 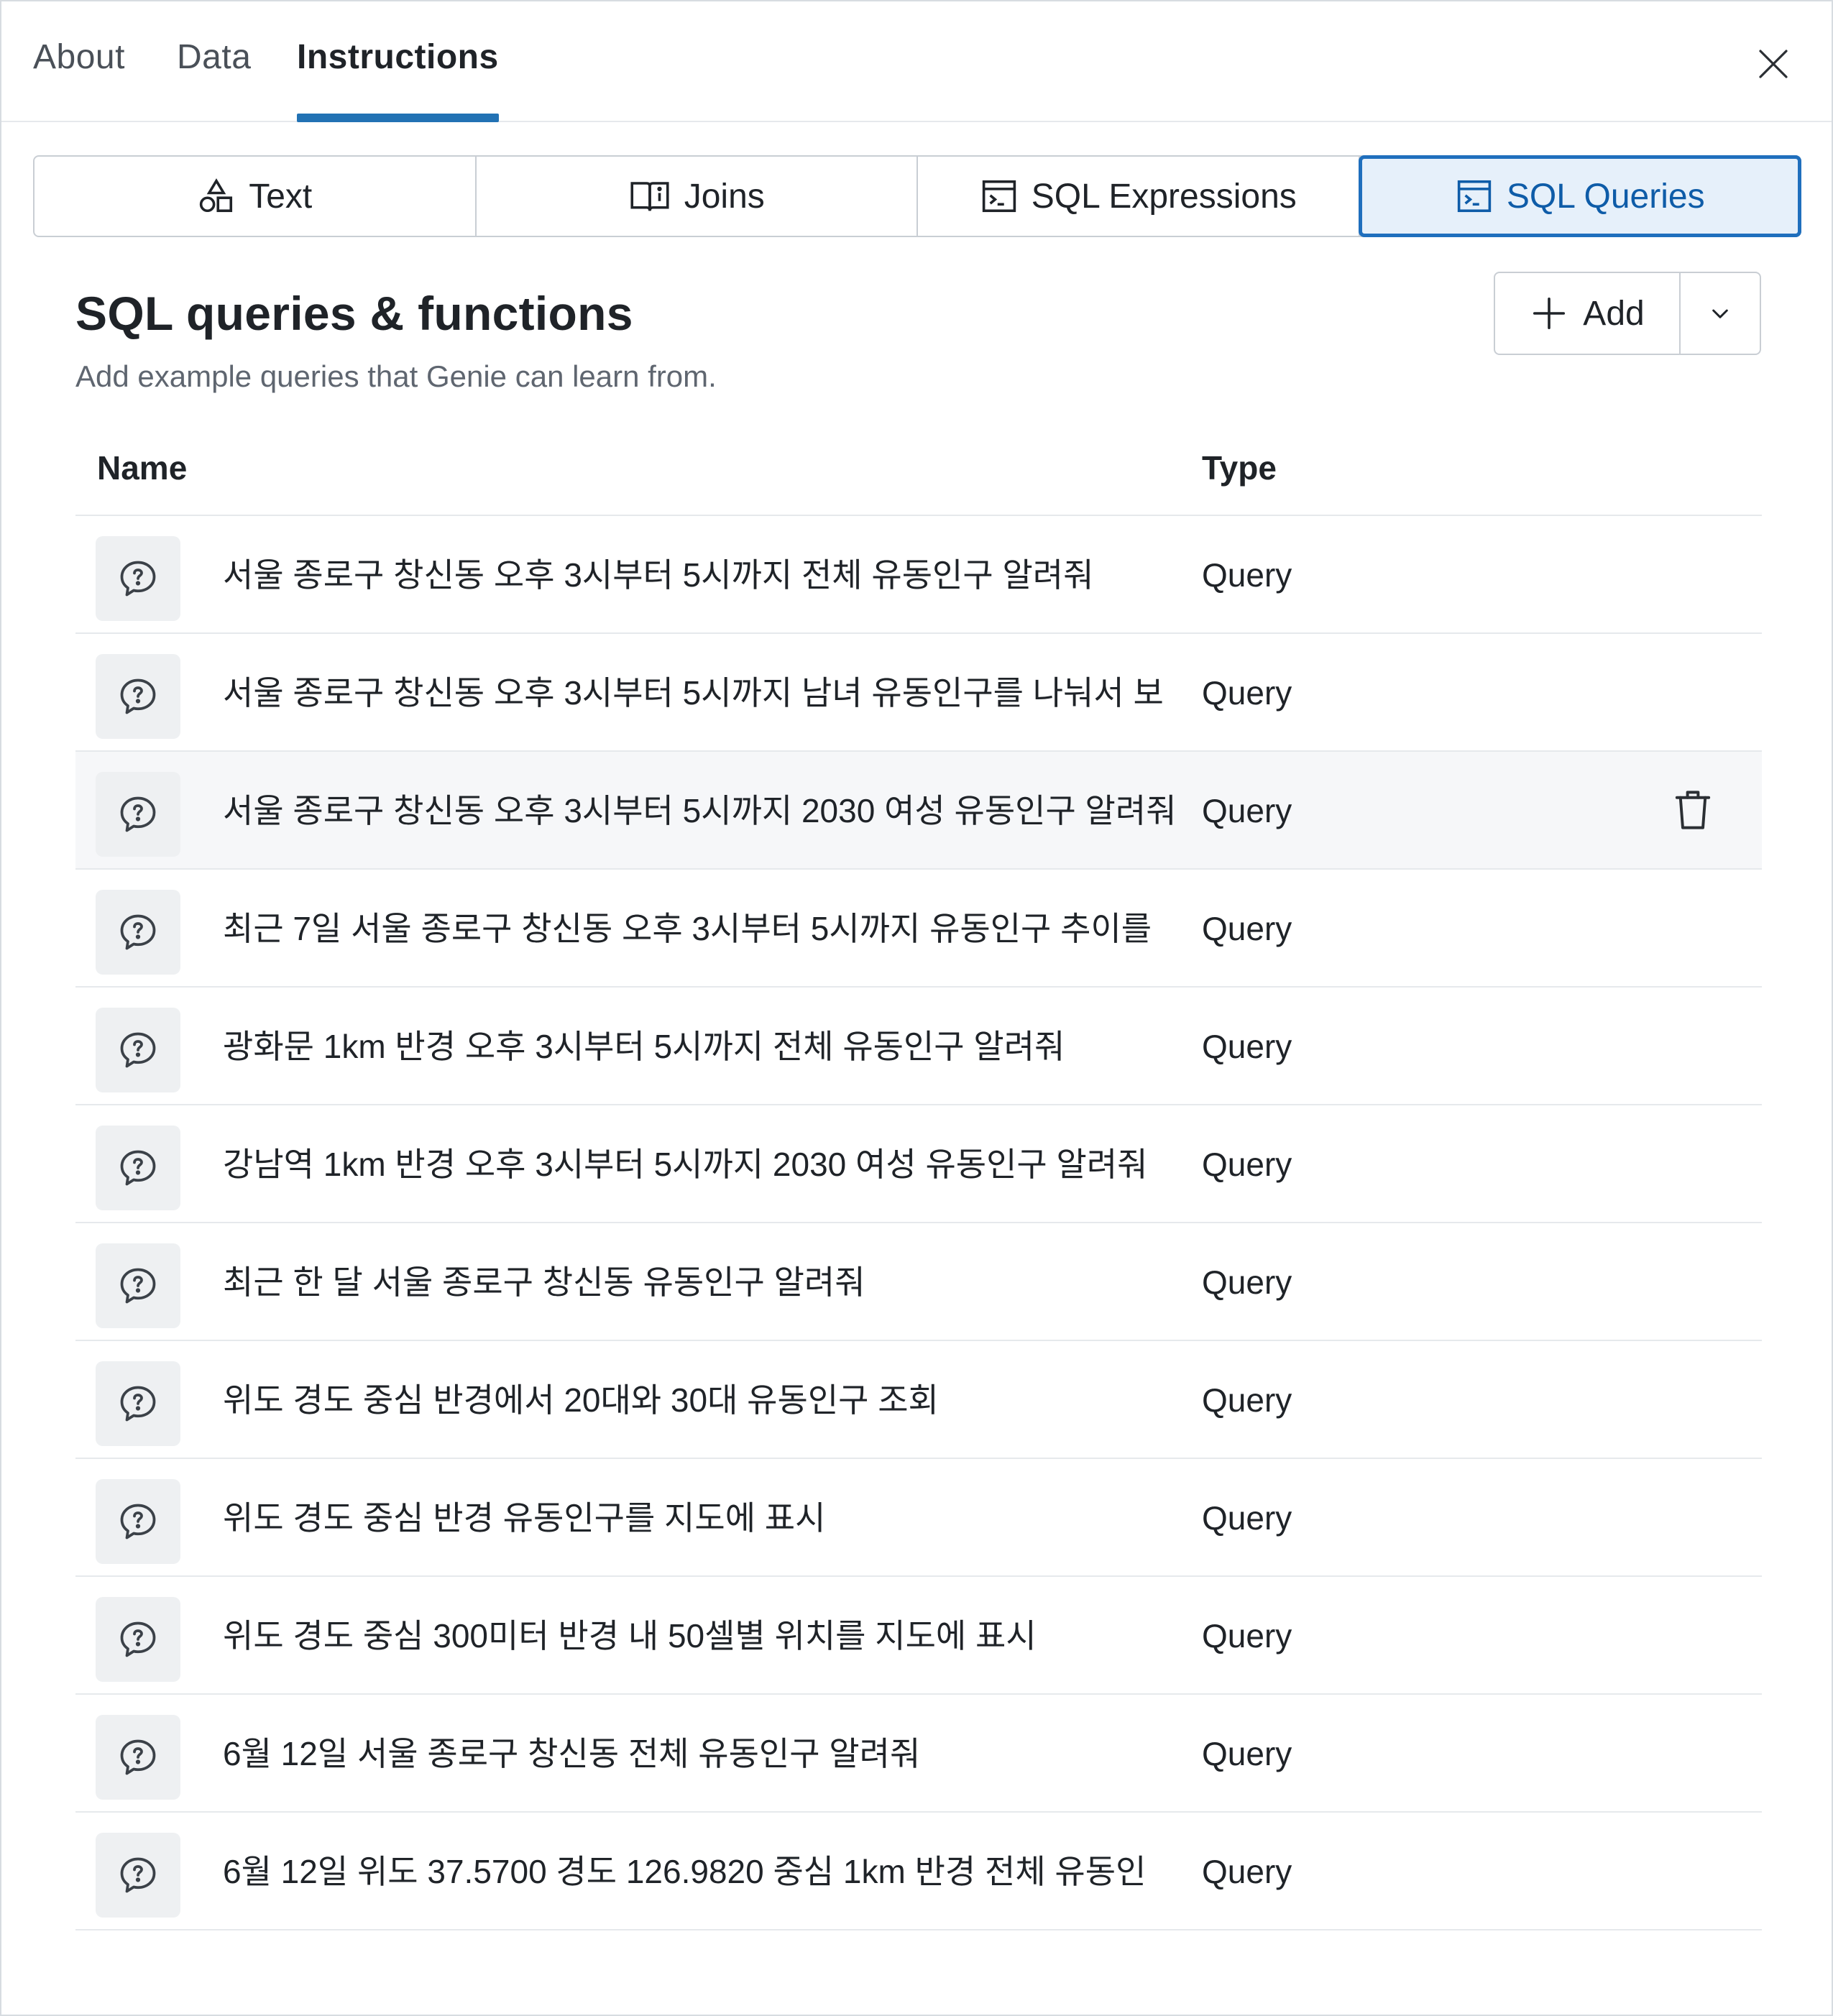 I want to click on segment-text: Text, so click(x=256, y=197).